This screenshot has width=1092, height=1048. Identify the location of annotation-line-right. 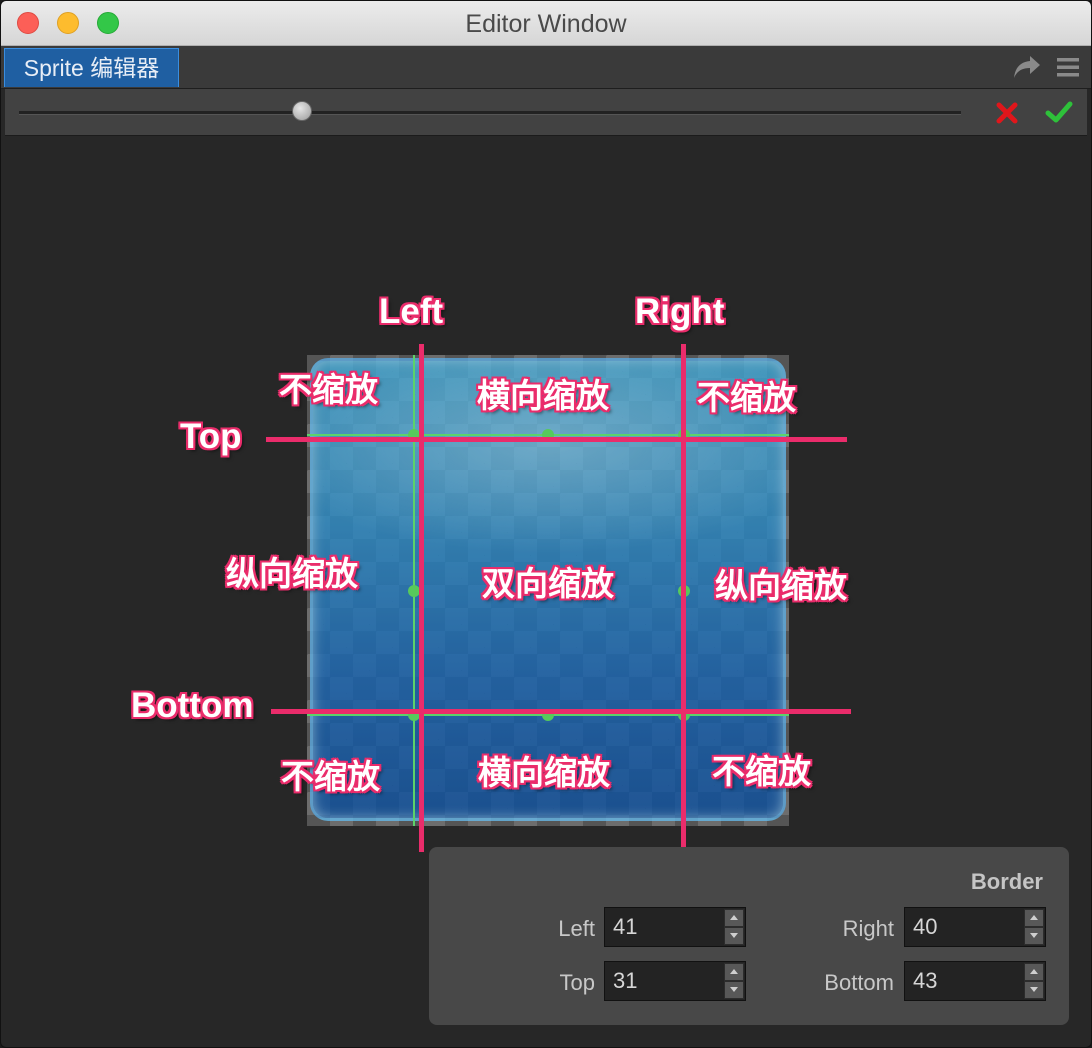
(683, 595).